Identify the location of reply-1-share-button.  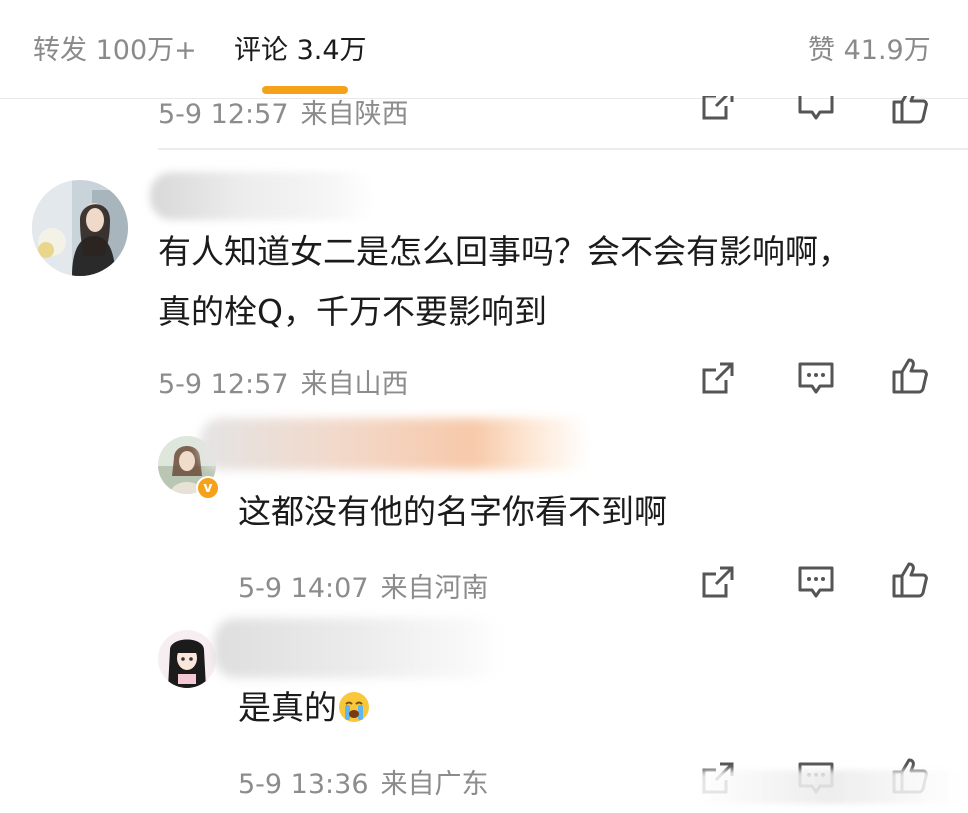
(718, 582).